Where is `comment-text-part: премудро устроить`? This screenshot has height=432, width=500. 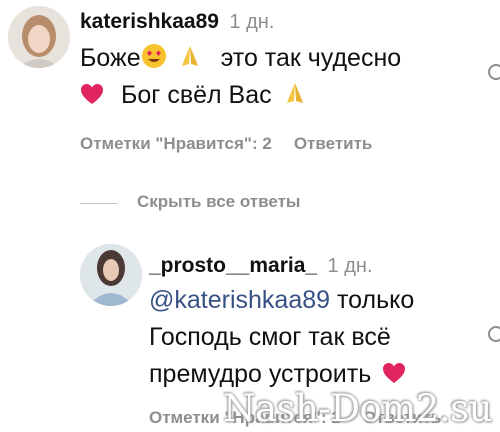 comment-text-part: премудро устроить is located at coordinates (260, 374).